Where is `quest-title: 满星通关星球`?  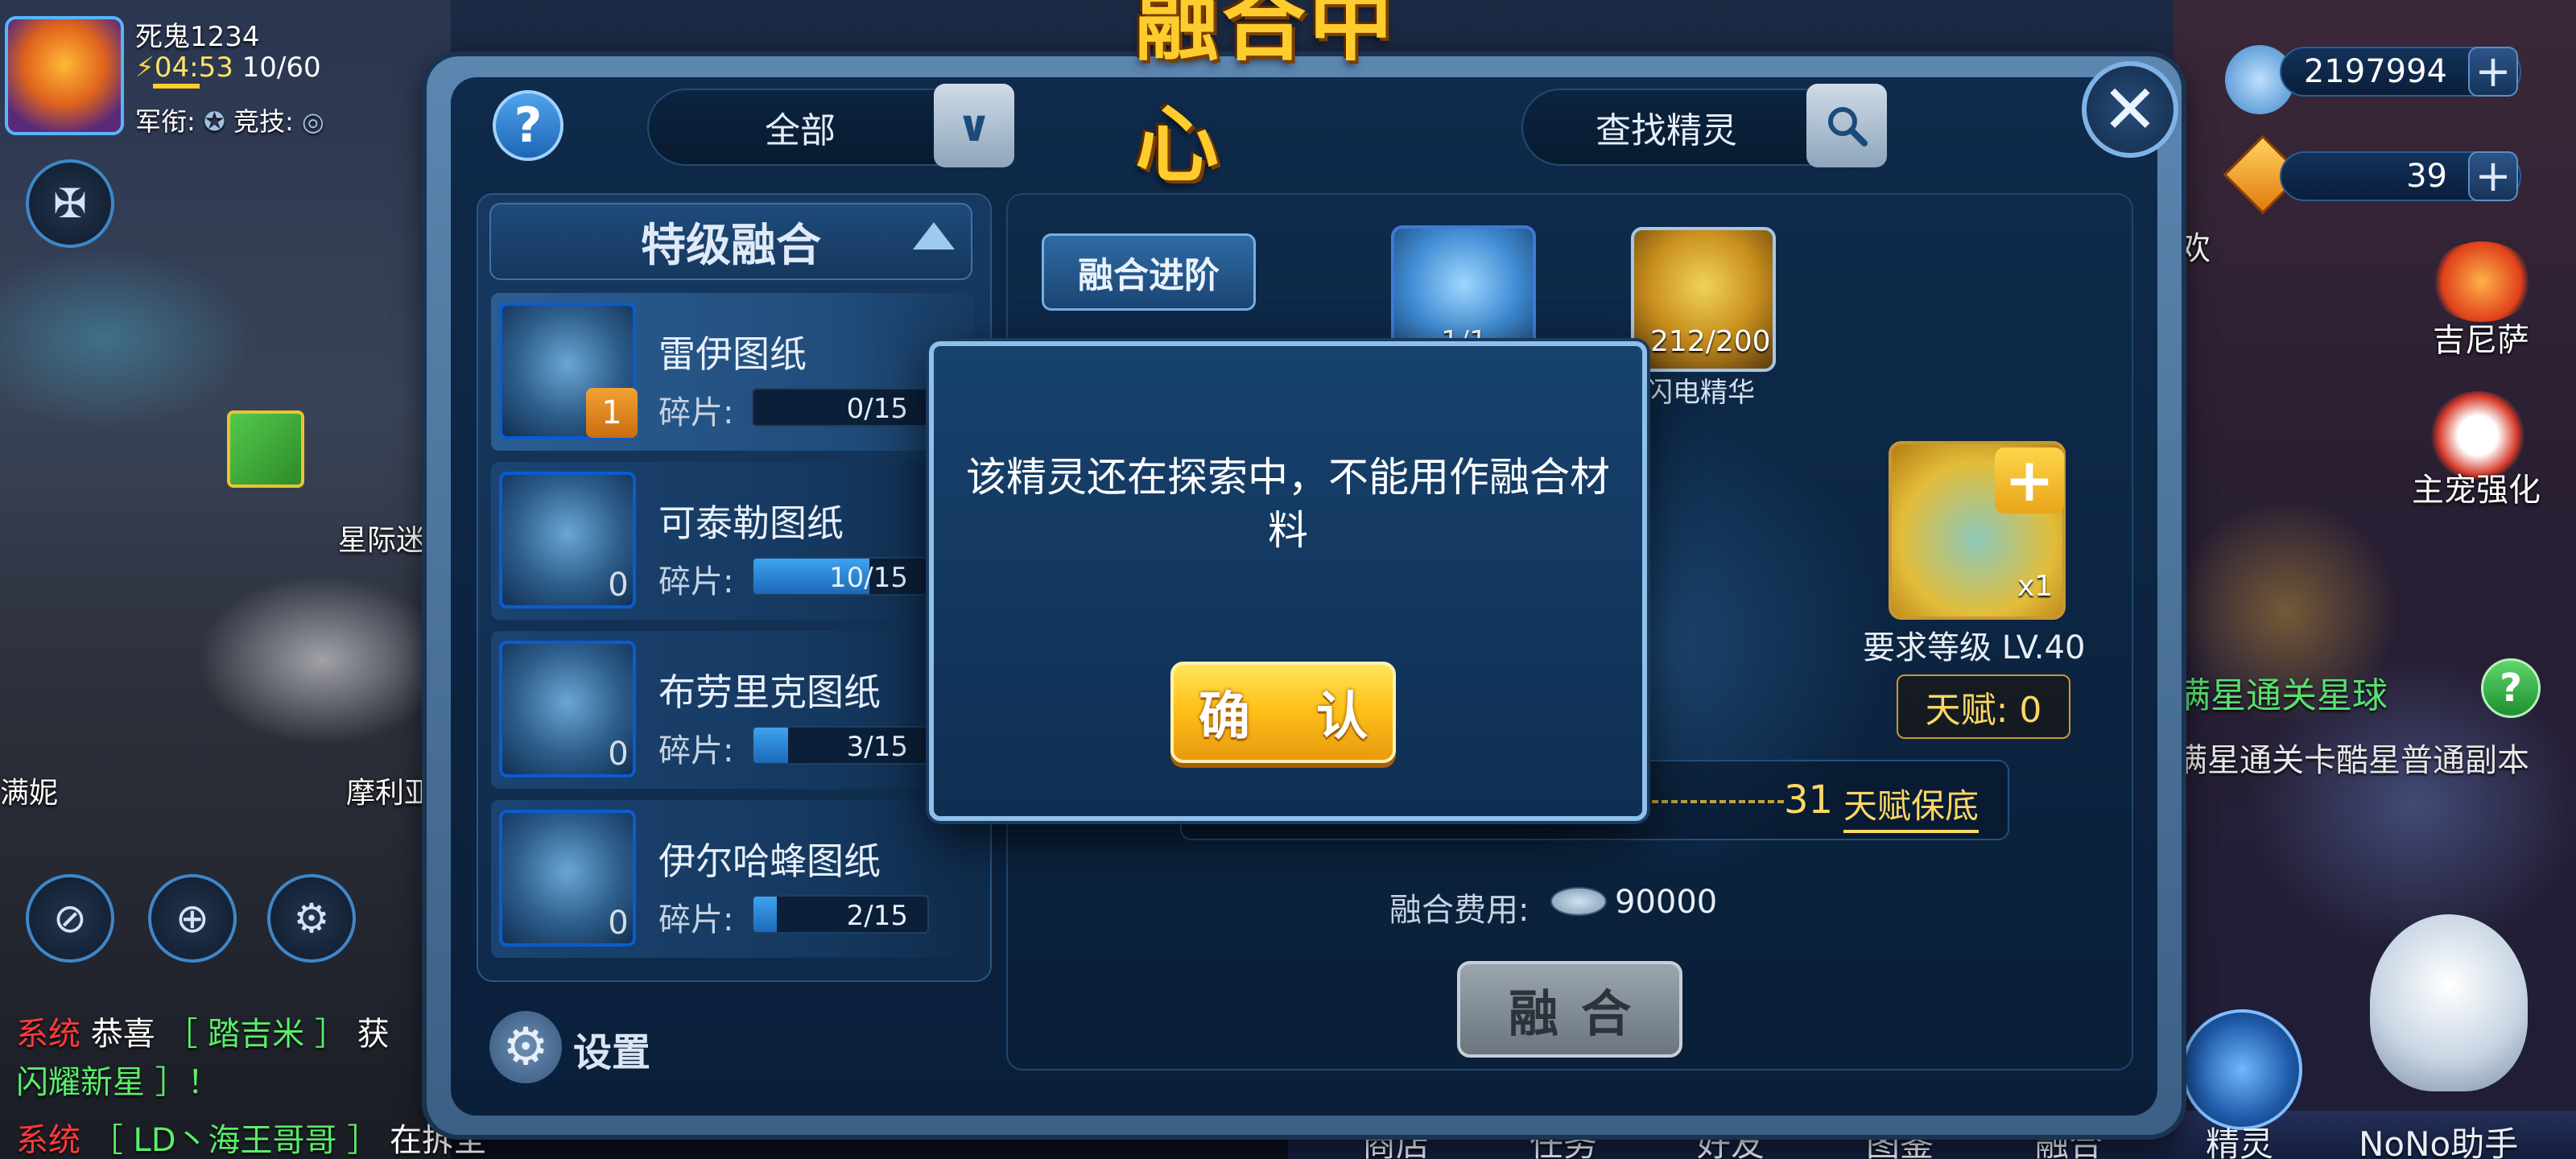
quest-title: 满星通关星球 is located at coordinates (2281, 692).